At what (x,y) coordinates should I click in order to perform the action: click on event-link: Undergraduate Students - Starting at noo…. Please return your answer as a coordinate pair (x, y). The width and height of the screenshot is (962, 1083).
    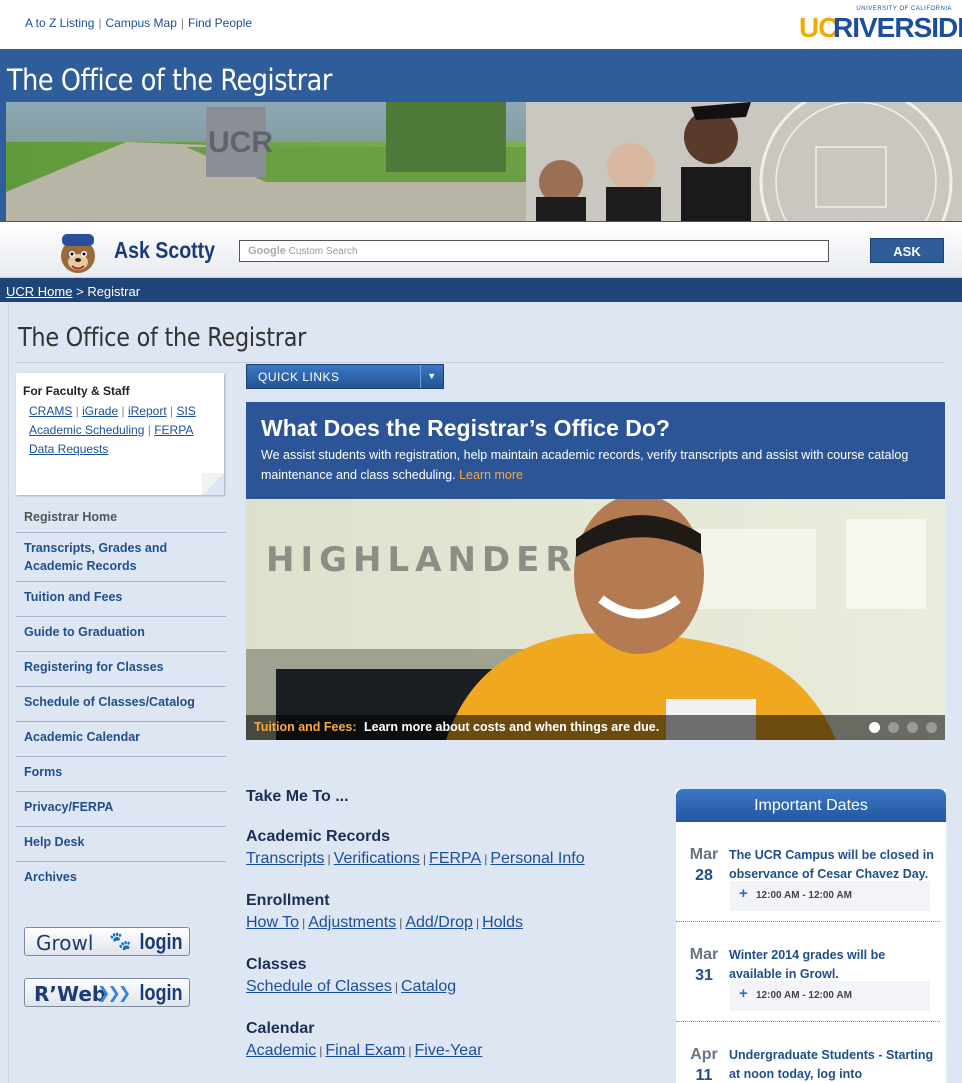
    Looking at the image, I should click on (835, 1064).